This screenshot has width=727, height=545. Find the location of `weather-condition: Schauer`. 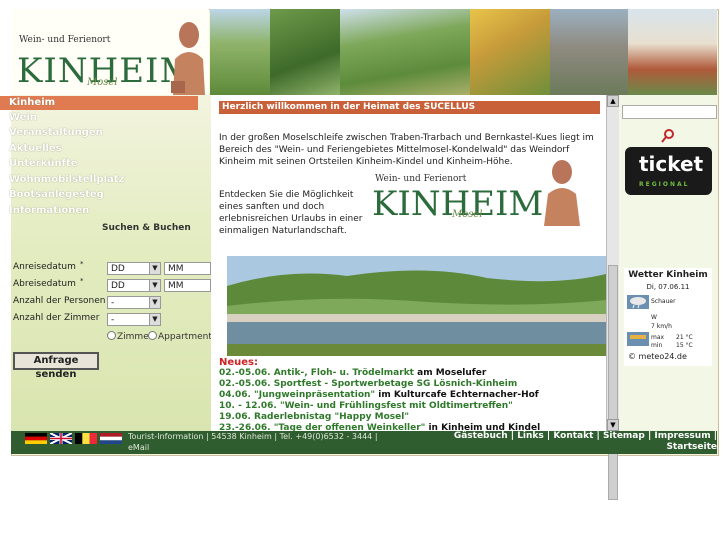

weather-condition: Schauer is located at coordinates (663, 301).